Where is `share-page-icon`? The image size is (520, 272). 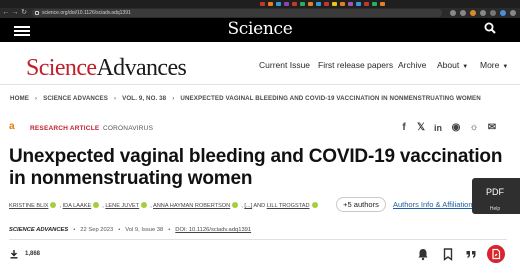
share-page-icon is located at coordinates (463, 13).